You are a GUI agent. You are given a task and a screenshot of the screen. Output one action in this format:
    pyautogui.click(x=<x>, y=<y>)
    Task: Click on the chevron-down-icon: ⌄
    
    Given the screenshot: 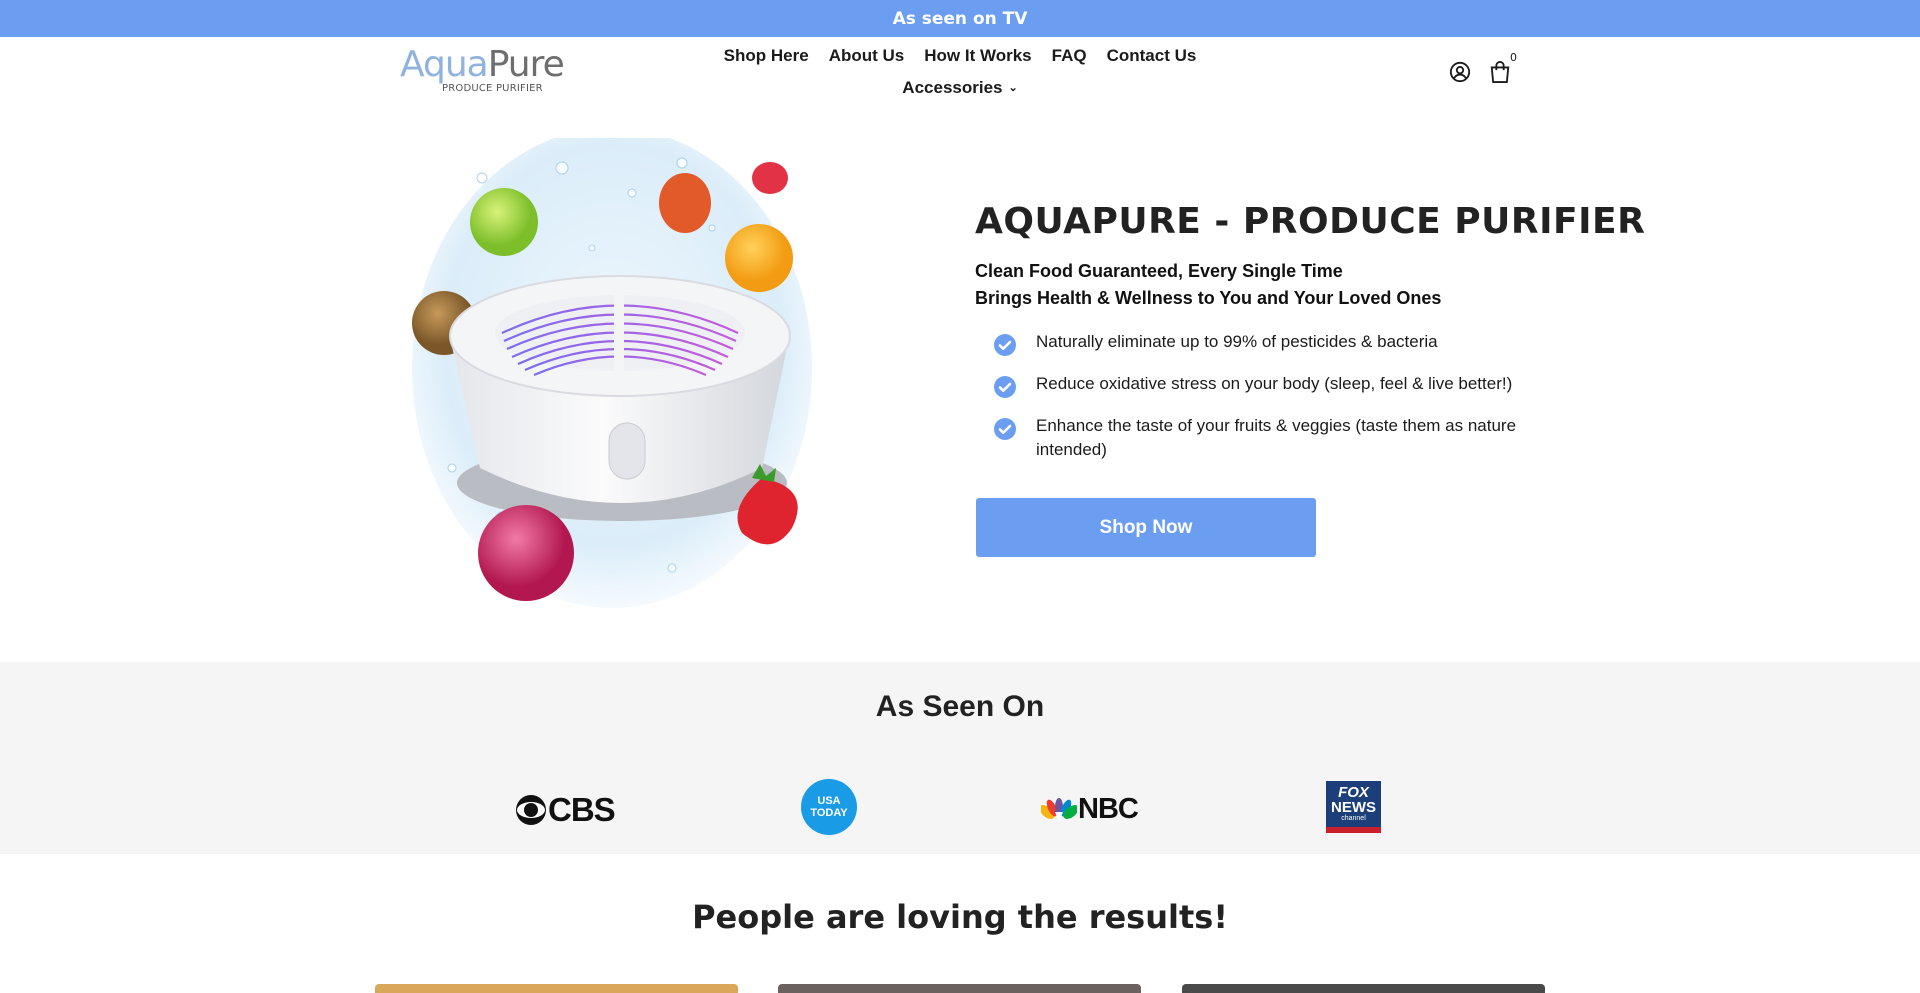 What is the action you would take?
    pyautogui.click(x=1013, y=88)
    